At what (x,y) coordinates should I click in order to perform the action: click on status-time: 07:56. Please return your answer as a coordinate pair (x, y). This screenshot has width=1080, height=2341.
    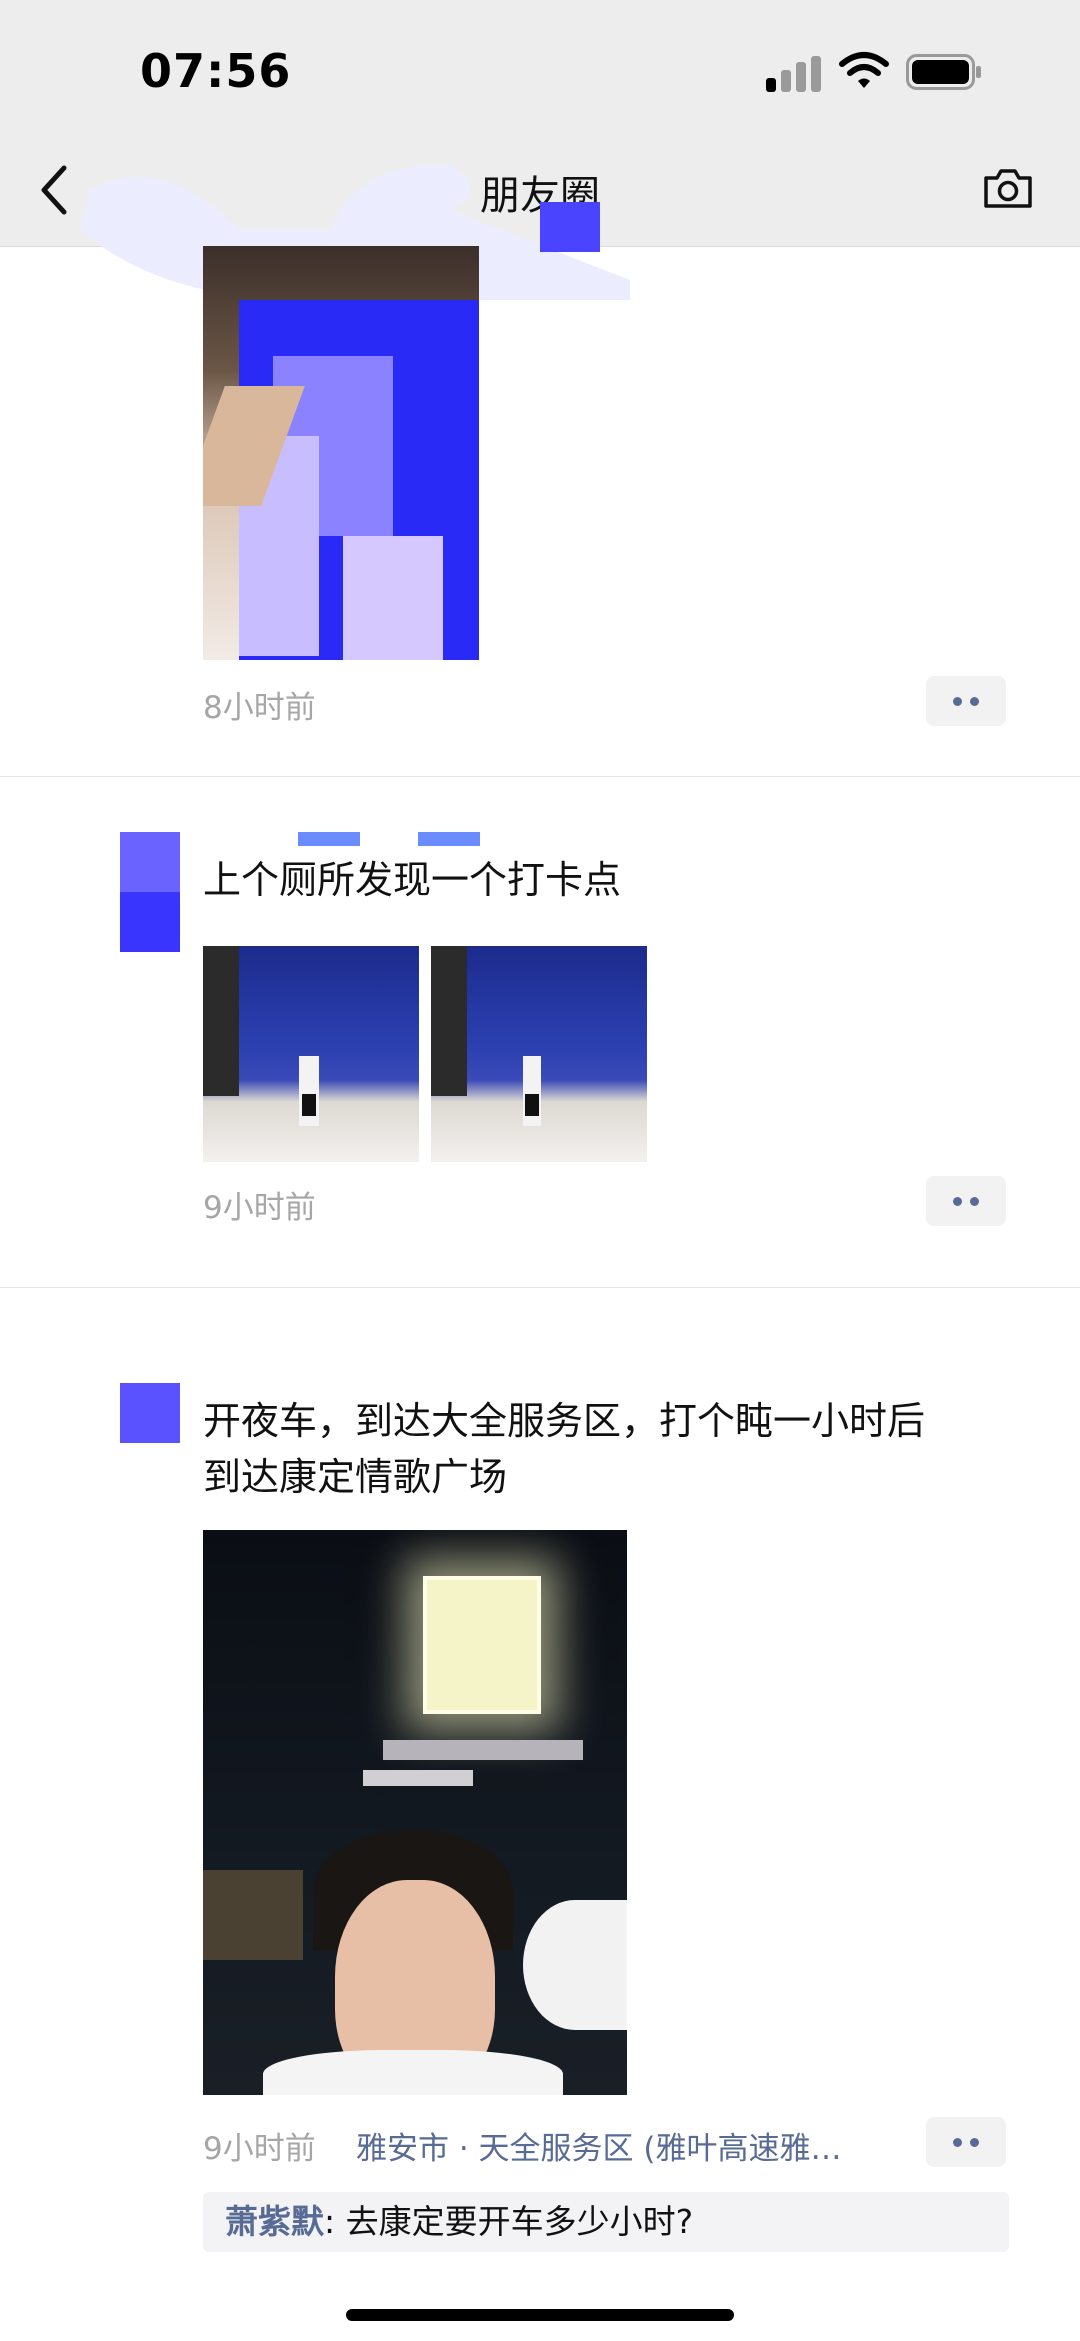
    Looking at the image, I should click on (216, 71).